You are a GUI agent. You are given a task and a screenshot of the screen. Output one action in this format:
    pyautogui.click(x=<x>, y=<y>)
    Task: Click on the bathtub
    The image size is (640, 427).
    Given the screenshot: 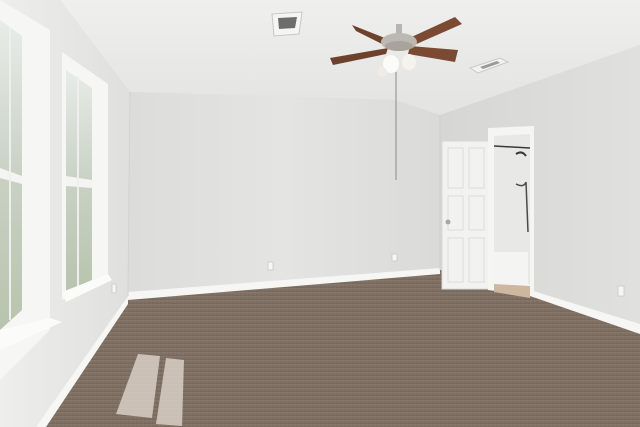 What is the action you would take?
    pyautogui.click(x=511, y=268)
    